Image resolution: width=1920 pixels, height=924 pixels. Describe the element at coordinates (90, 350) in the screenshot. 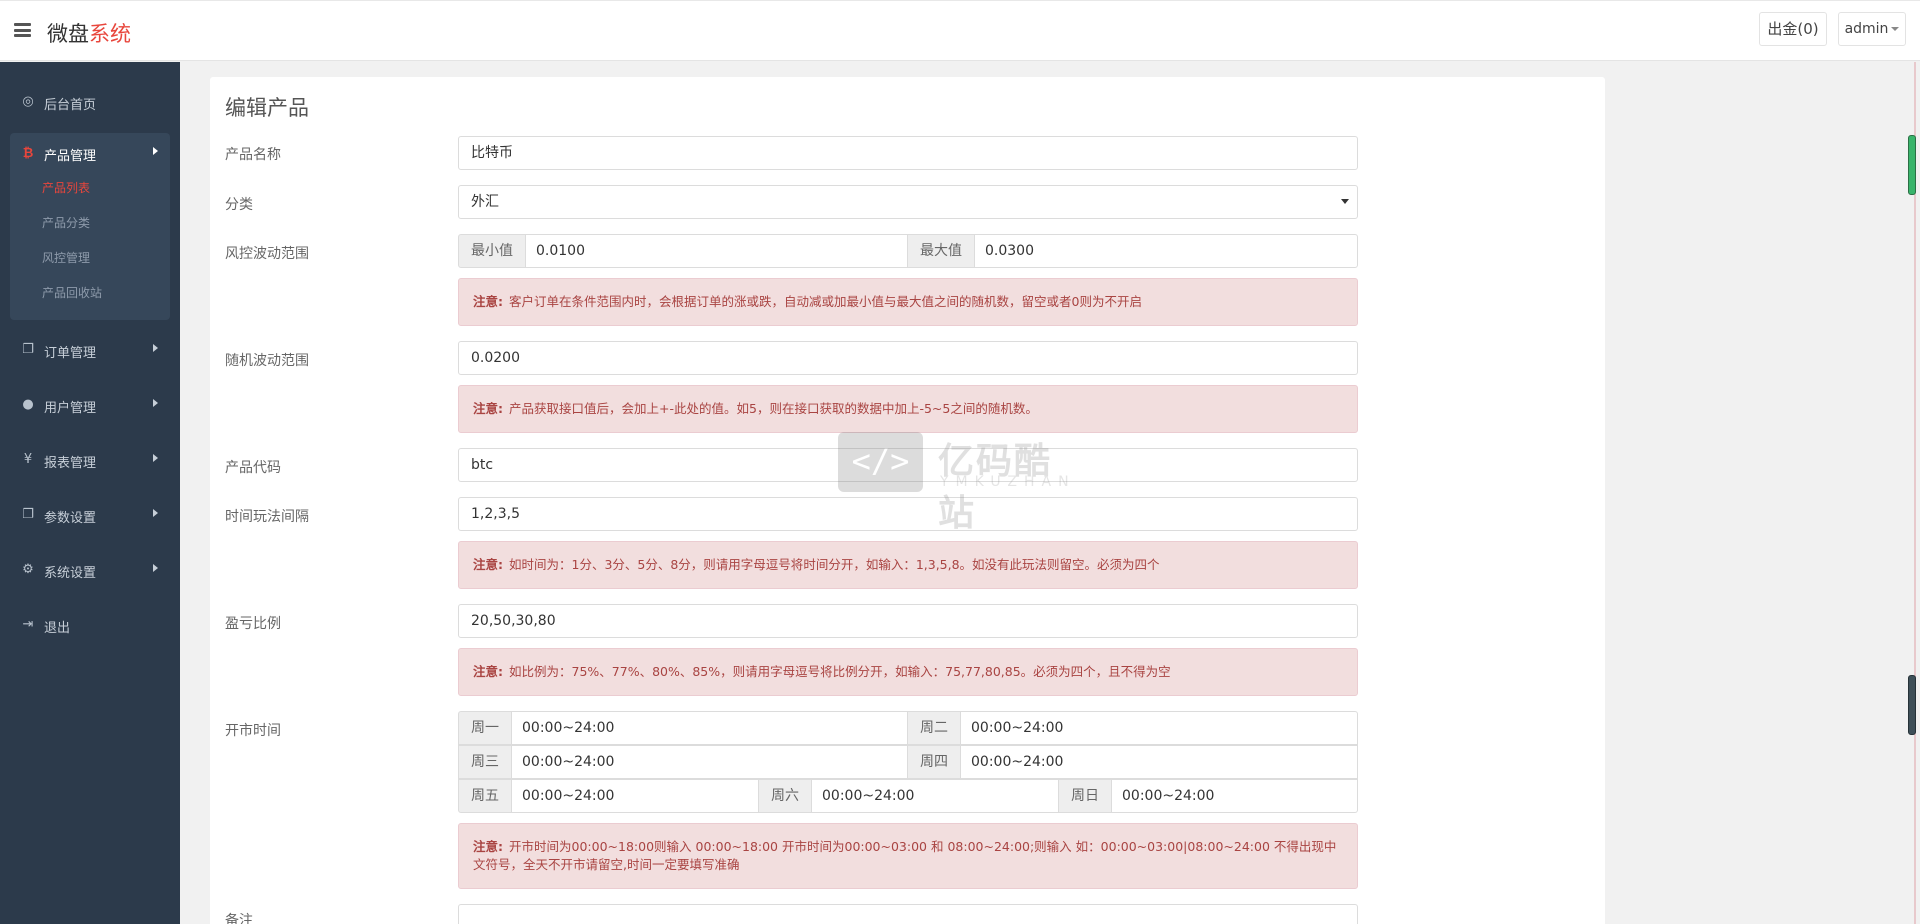

I see `sidebar-item-orders: ❐ 订单管理` at that location.